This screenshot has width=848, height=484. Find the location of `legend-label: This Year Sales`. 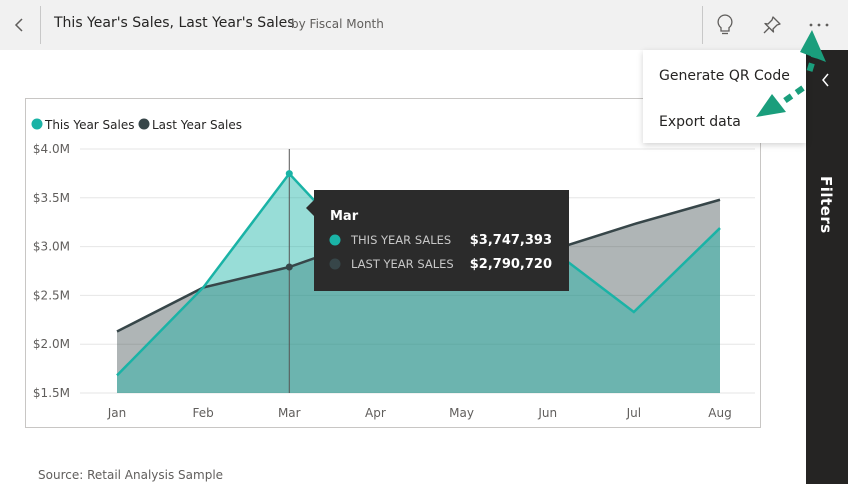

legend-label: This Year Sales is located at coordinates (89, 125).